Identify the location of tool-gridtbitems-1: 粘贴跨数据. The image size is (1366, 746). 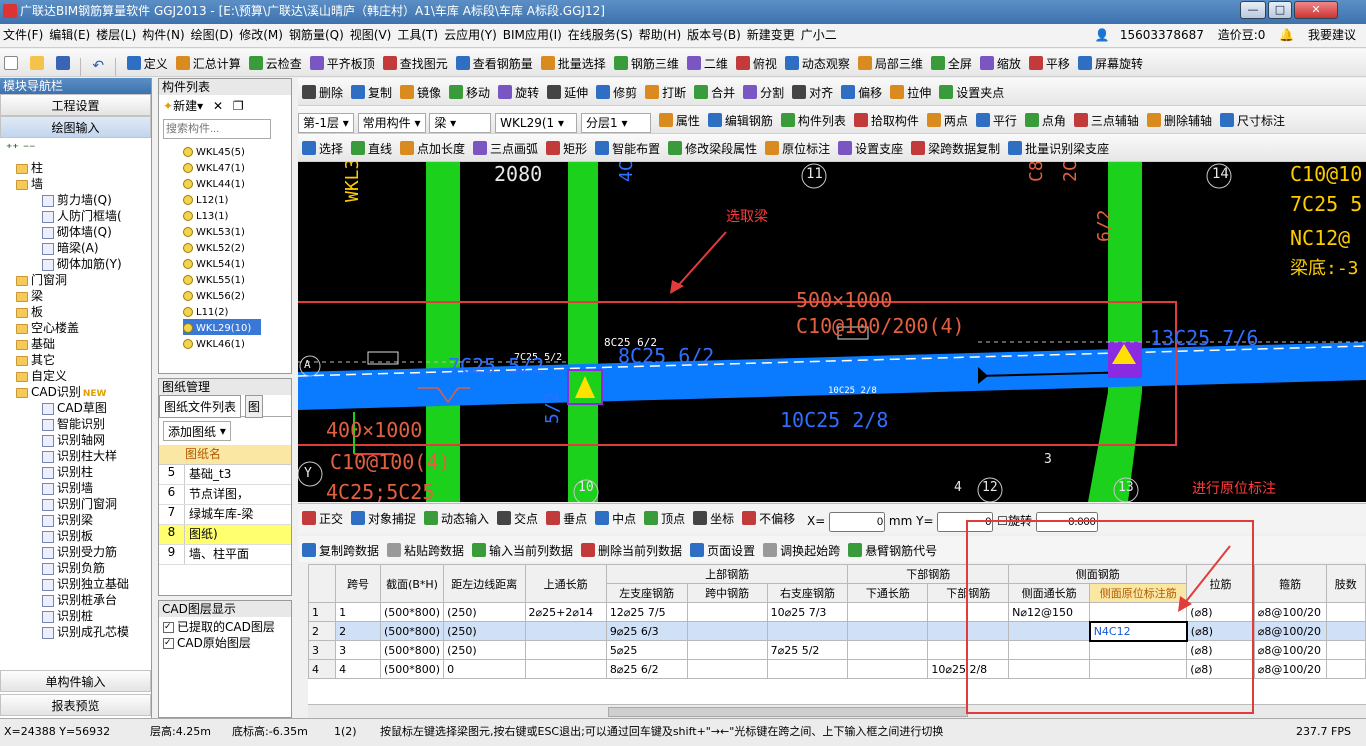
(425, 550).